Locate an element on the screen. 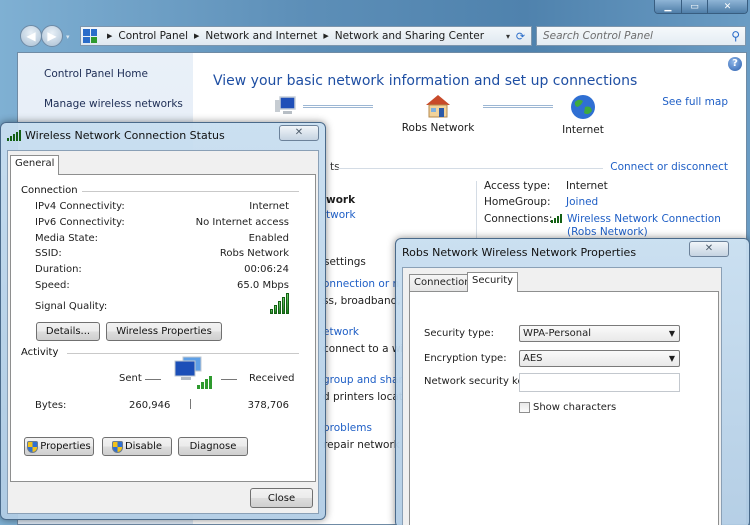 This screenshot has width=750, height=525. disable-button: Disable is located at coordinates (137, 446).